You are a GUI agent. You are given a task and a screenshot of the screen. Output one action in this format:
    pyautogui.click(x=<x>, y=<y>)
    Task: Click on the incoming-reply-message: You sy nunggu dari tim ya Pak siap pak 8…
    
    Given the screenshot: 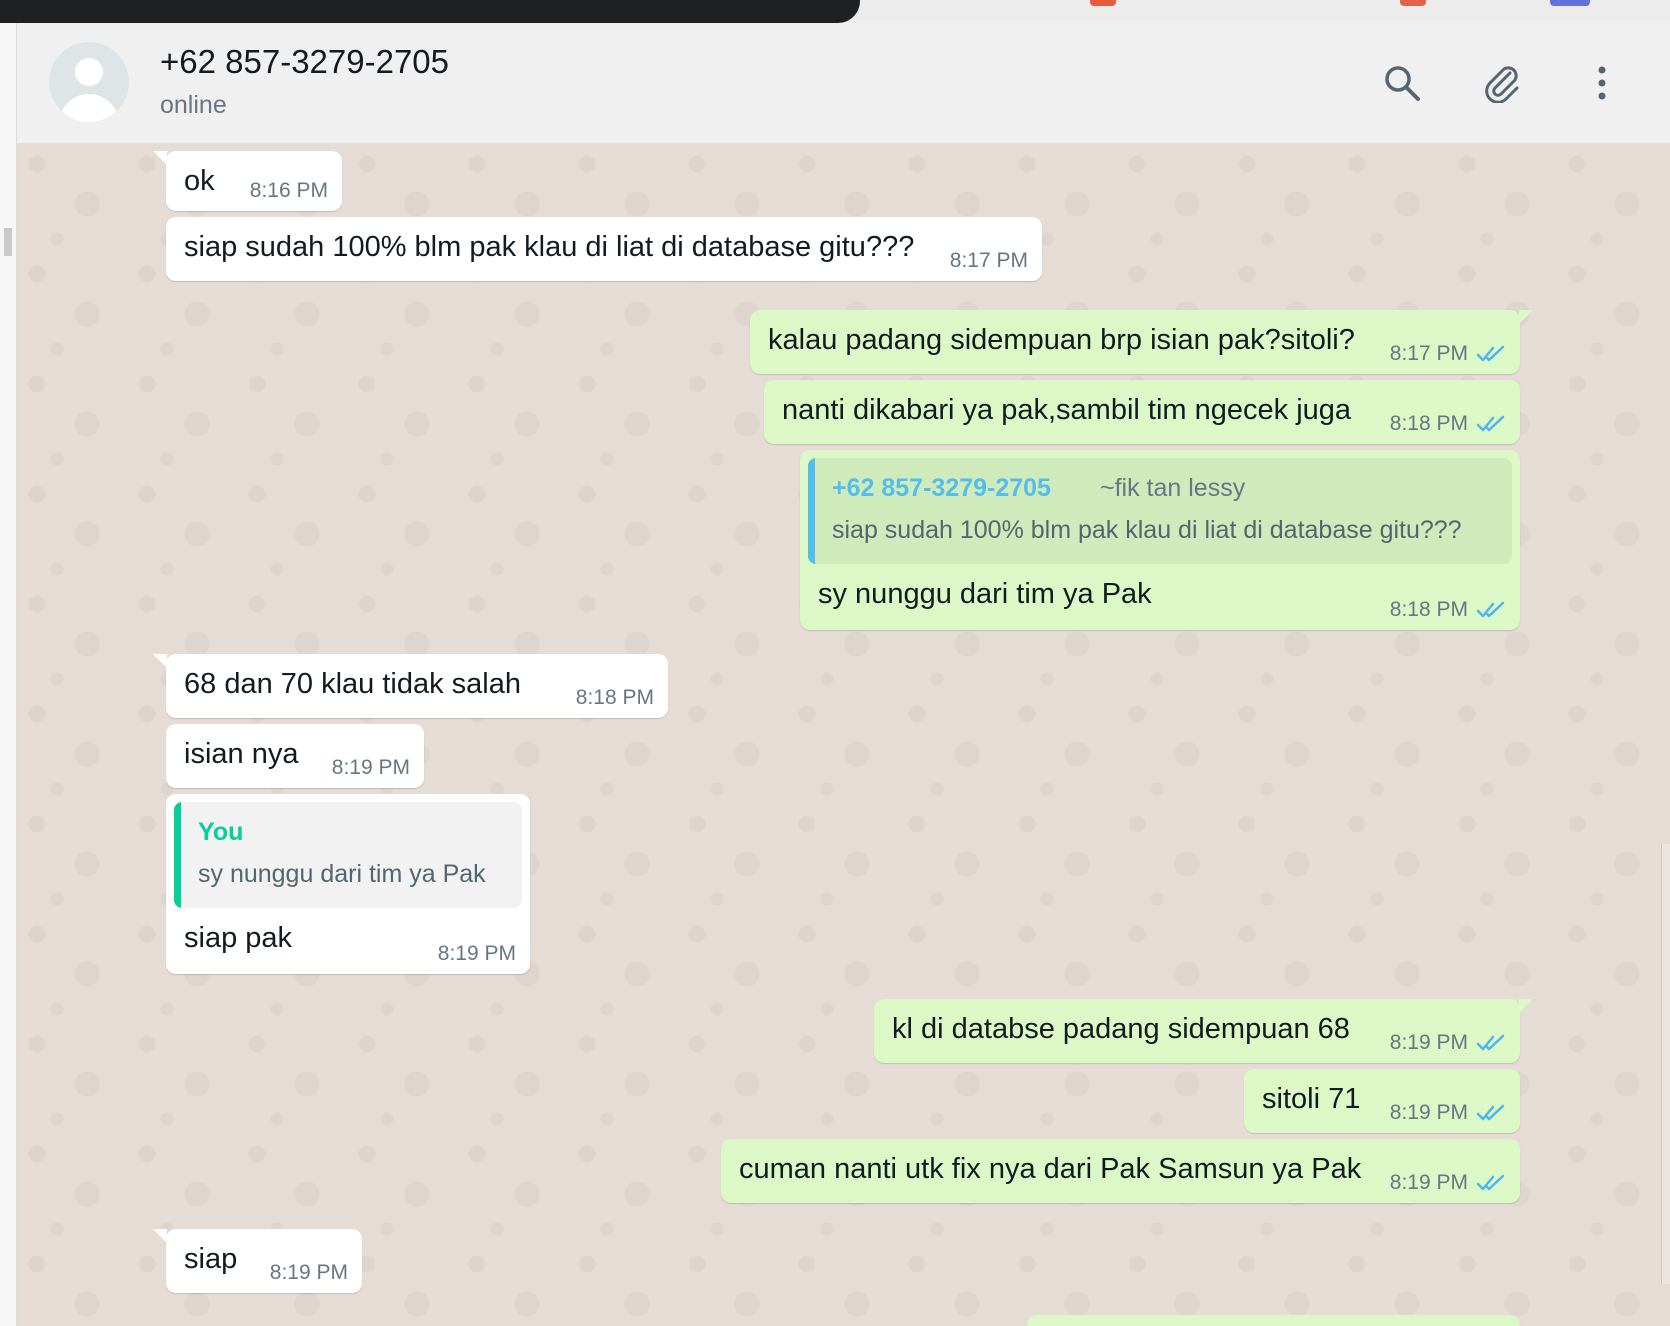 What is the action you would take?
    pyautogui.click(x=348, y=884)
    